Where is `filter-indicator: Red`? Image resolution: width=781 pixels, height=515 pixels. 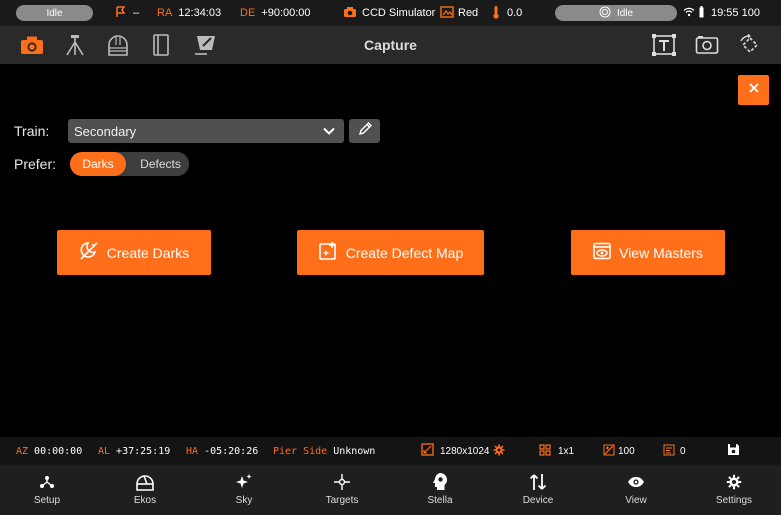
filter-indicator: Red is located at coordinates (459, 13).